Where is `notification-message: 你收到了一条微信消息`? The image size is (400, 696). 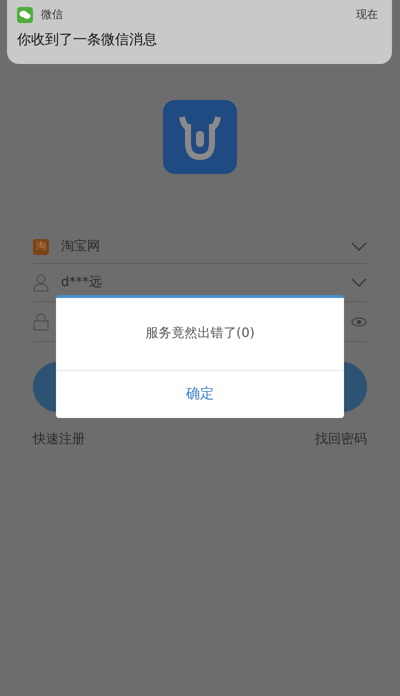 notification-message: 你收到了一条微信消息 is located at coordinates (87, 40).